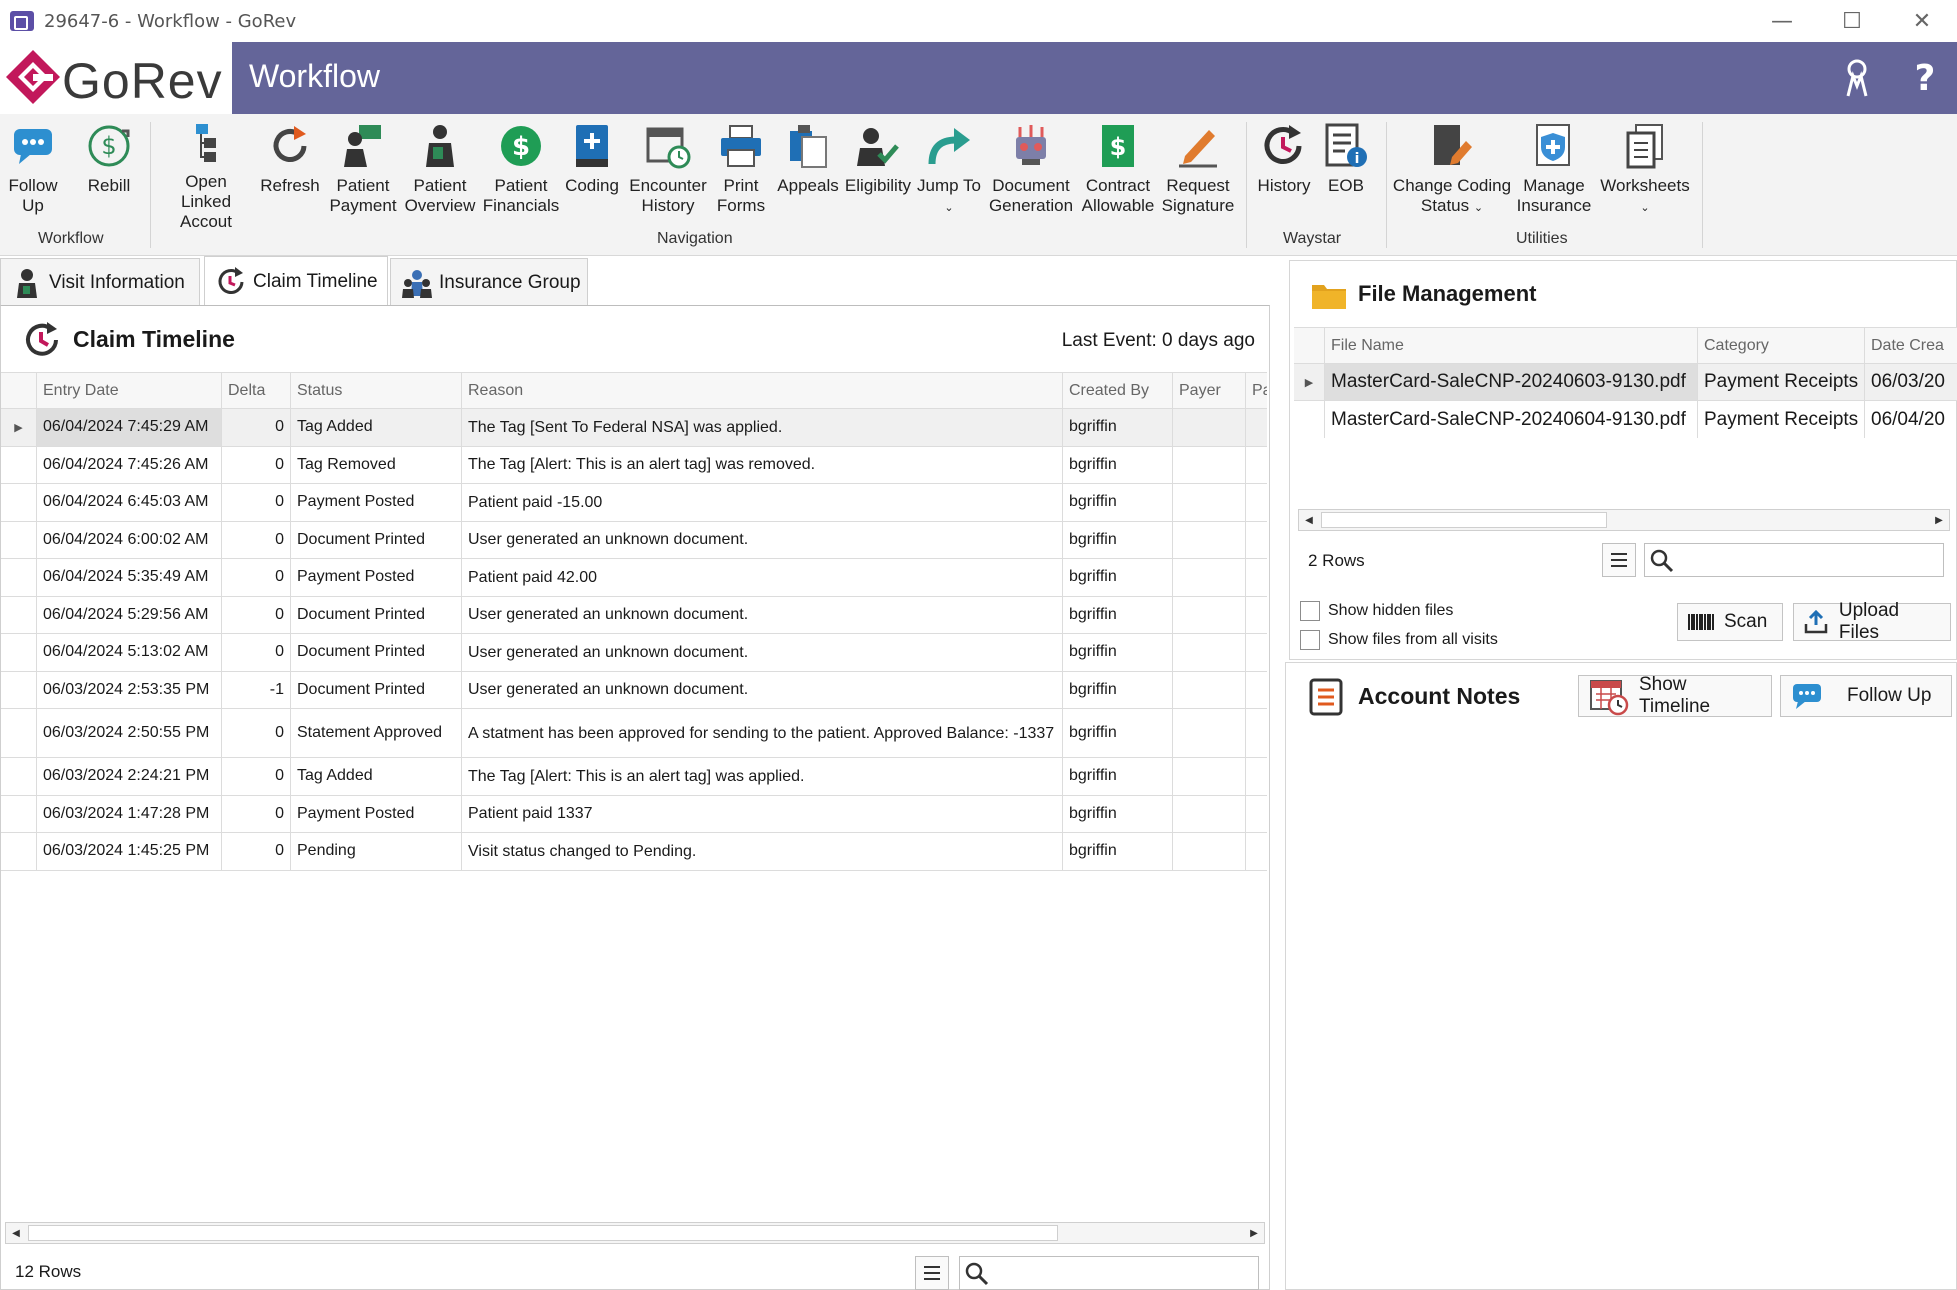 This screenshot has width=1957, height=1290. I want to click on patient-overview-button: Patient Overview, so click(440, 174).